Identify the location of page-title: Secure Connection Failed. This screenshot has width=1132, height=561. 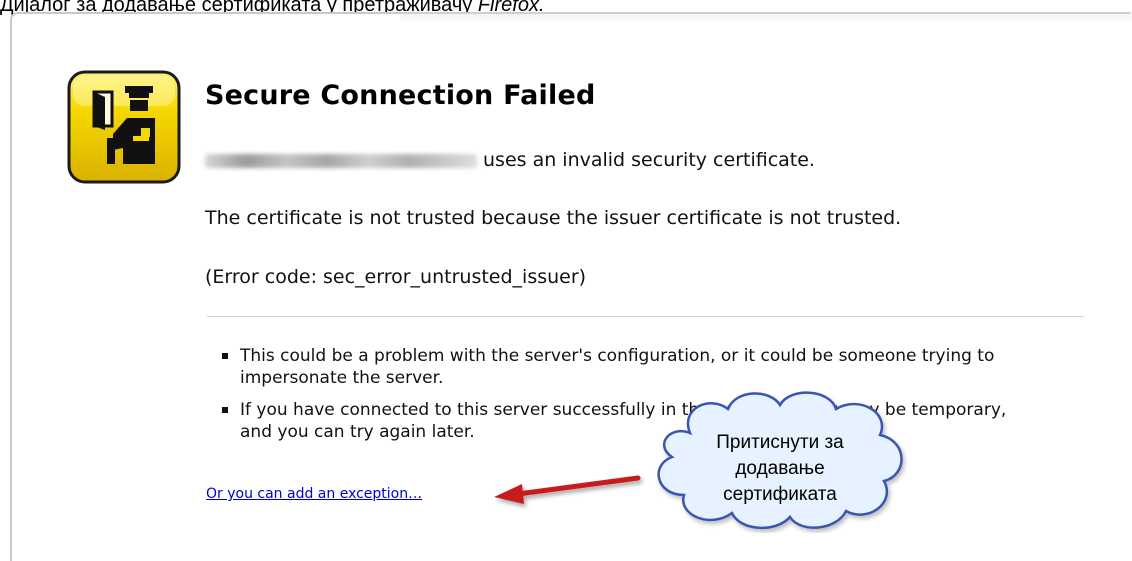
(400, 95).